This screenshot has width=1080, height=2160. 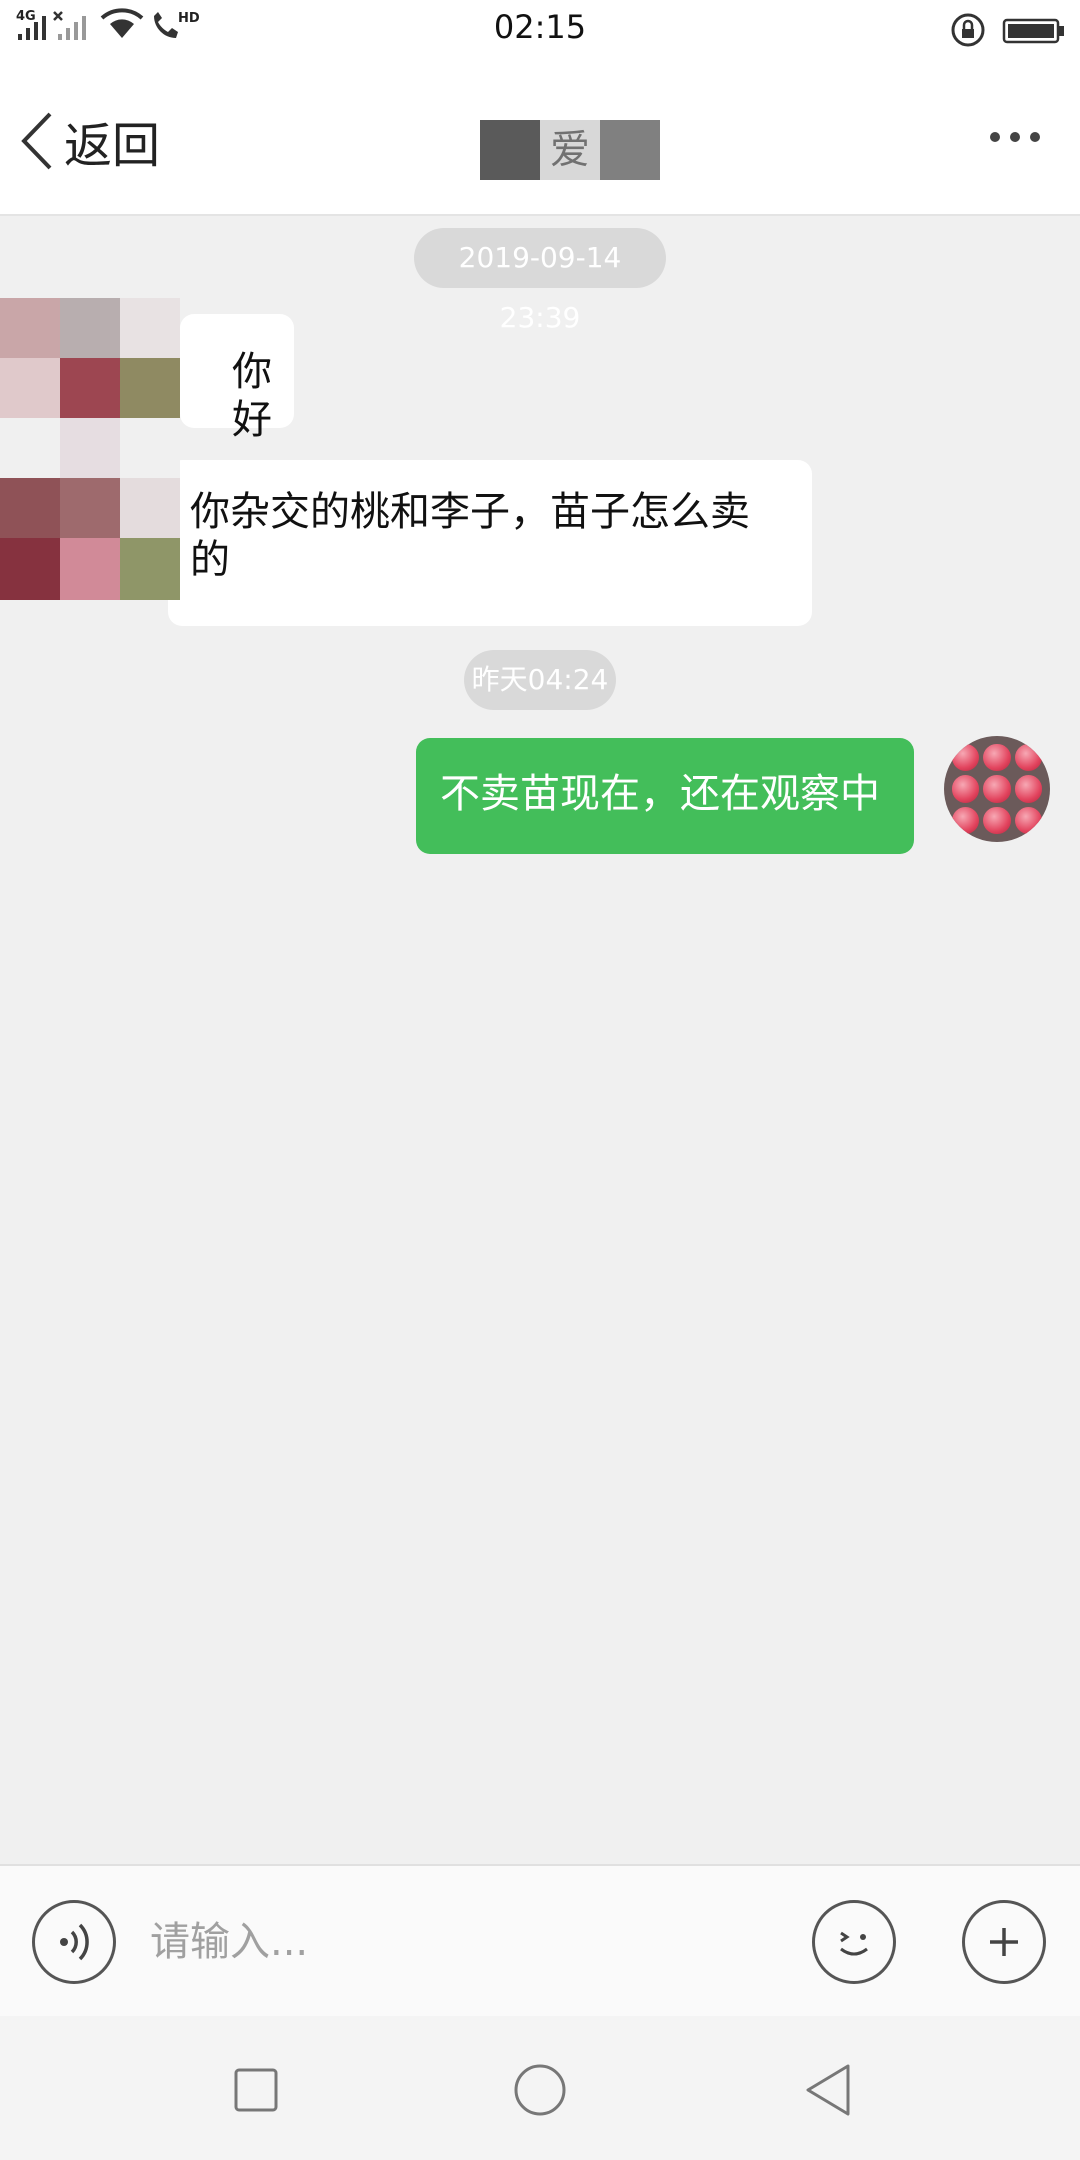 I want to click on contact-avatar-pixelated, so click(x=94, y=449).